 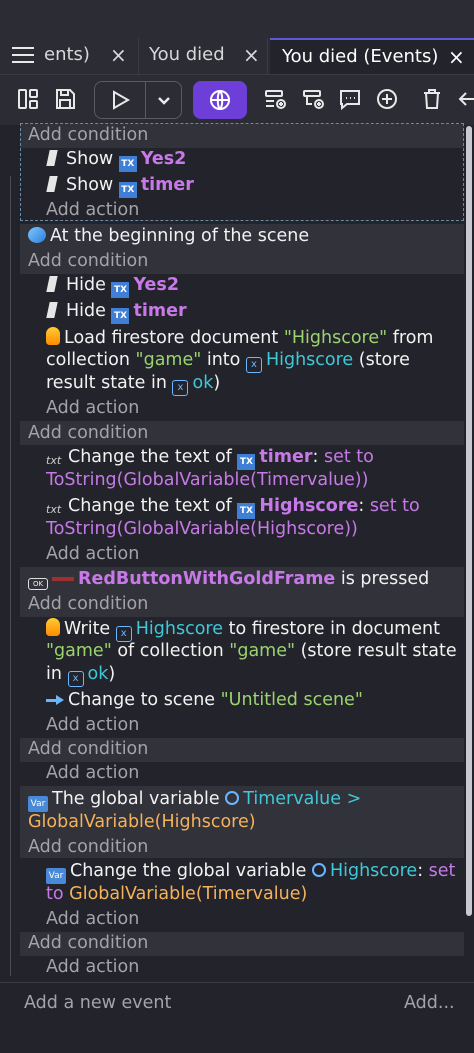 What do you see at coordinates (164, 100) in the screenshot?
I see `chevron-down-icon` at bounding box center [164, 100].